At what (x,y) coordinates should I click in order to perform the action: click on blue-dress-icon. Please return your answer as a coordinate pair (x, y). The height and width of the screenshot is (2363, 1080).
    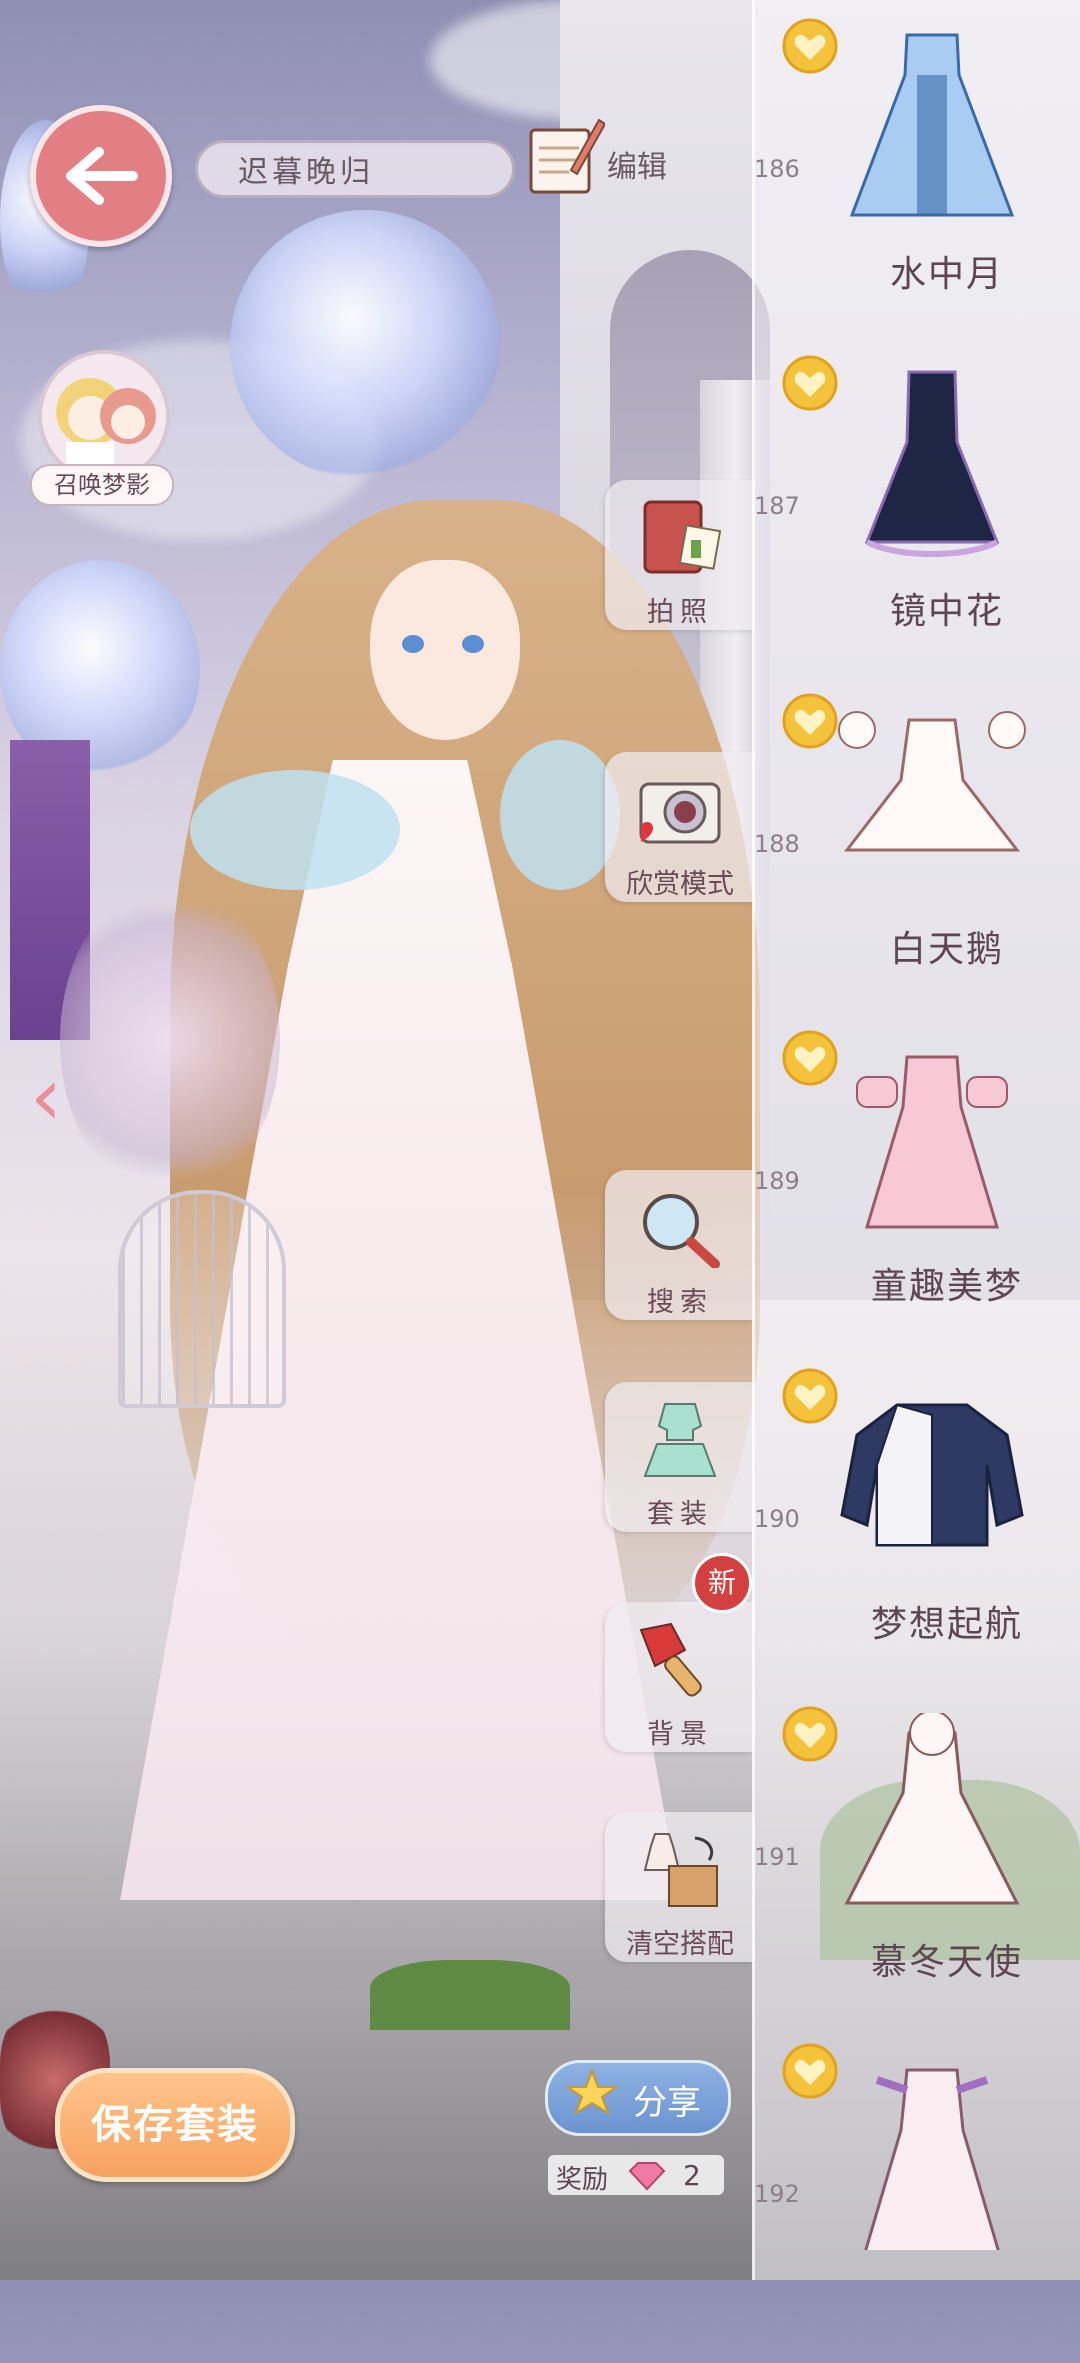
    Looking at the image, I should click on (932, 125).